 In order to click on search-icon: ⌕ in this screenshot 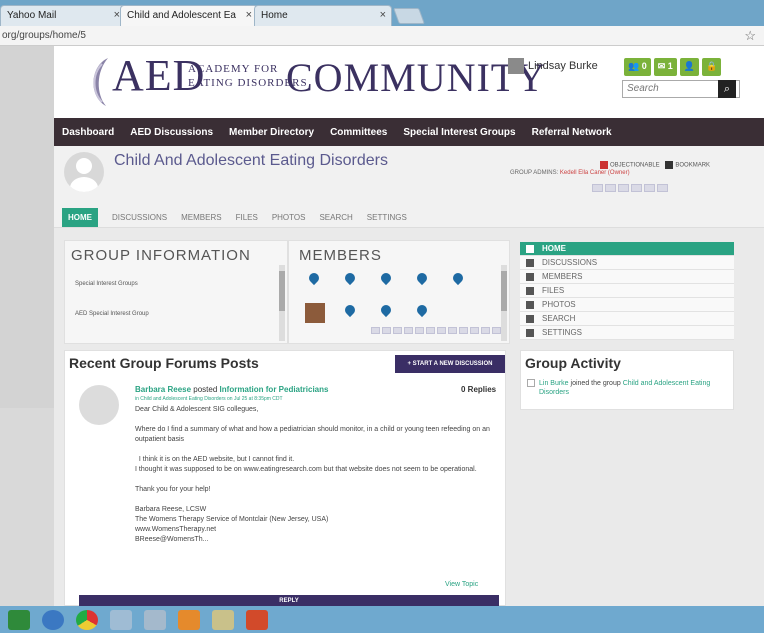, I will do `click(727, 89)`.